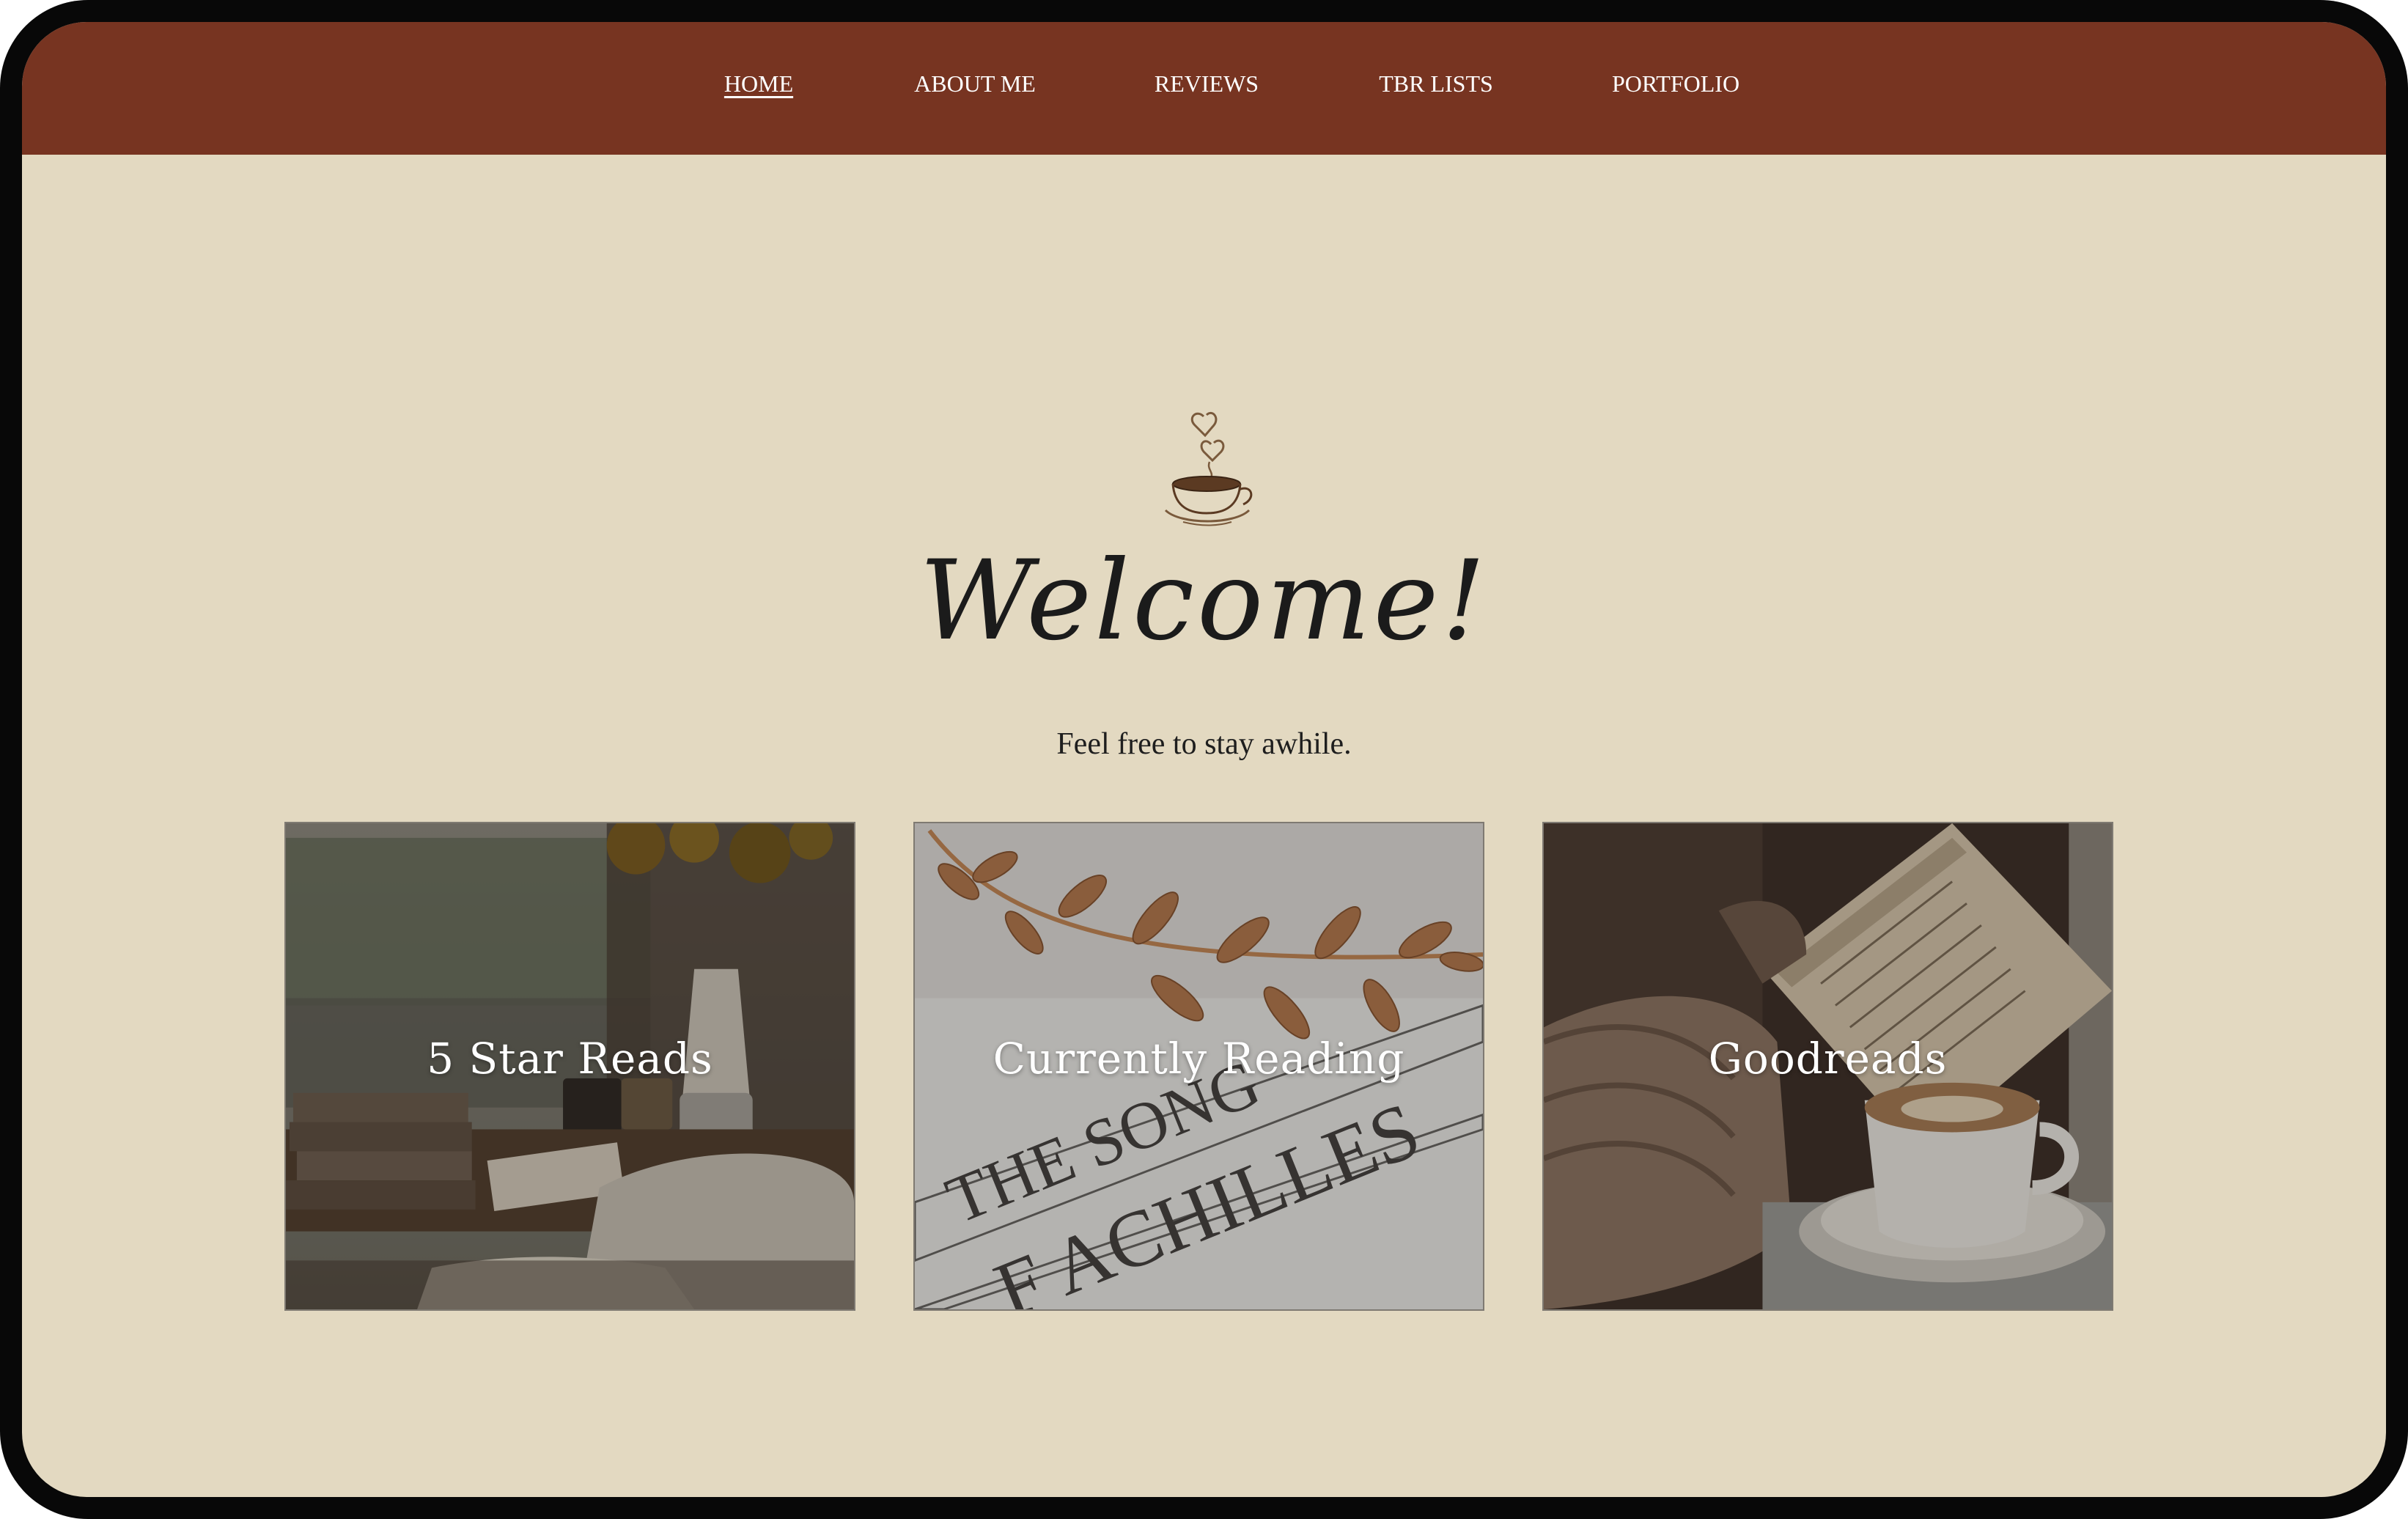  What do you see at coordinates (1204, 744) in the screenshot?
I see `welcome-subtitle: Feel free to stay awhile.` at bounding box center [1204, 744].